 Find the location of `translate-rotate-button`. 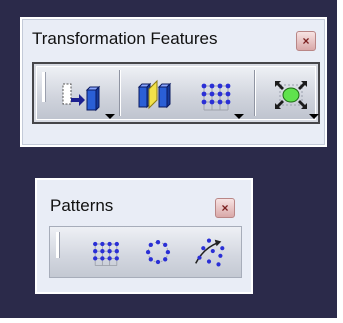

translate-rotate-button is located at coordinates (83, 96).